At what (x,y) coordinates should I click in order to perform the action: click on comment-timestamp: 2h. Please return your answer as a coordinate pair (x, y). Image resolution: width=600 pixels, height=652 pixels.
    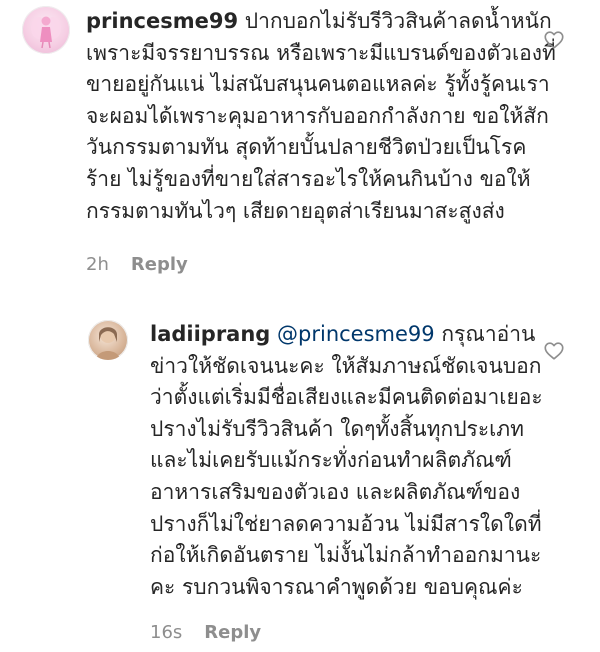
    Looking at the image, I should click on (97, 264).